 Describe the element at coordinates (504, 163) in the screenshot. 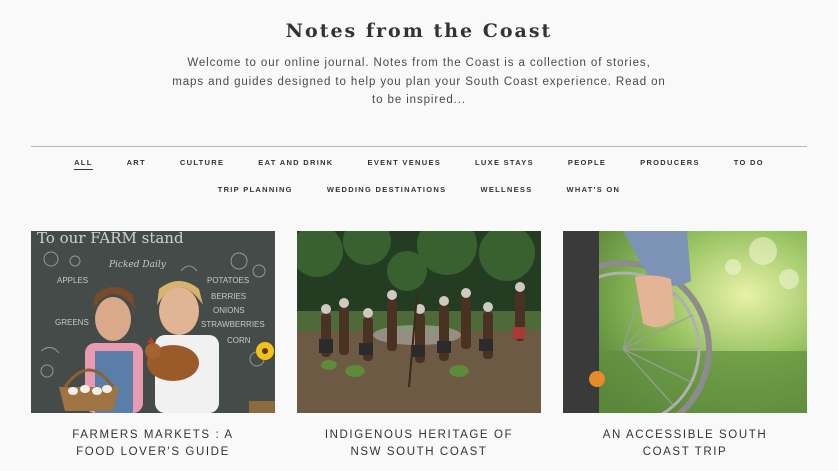

I see `filter-luxe-stays: LUXE STAYS` at that location.